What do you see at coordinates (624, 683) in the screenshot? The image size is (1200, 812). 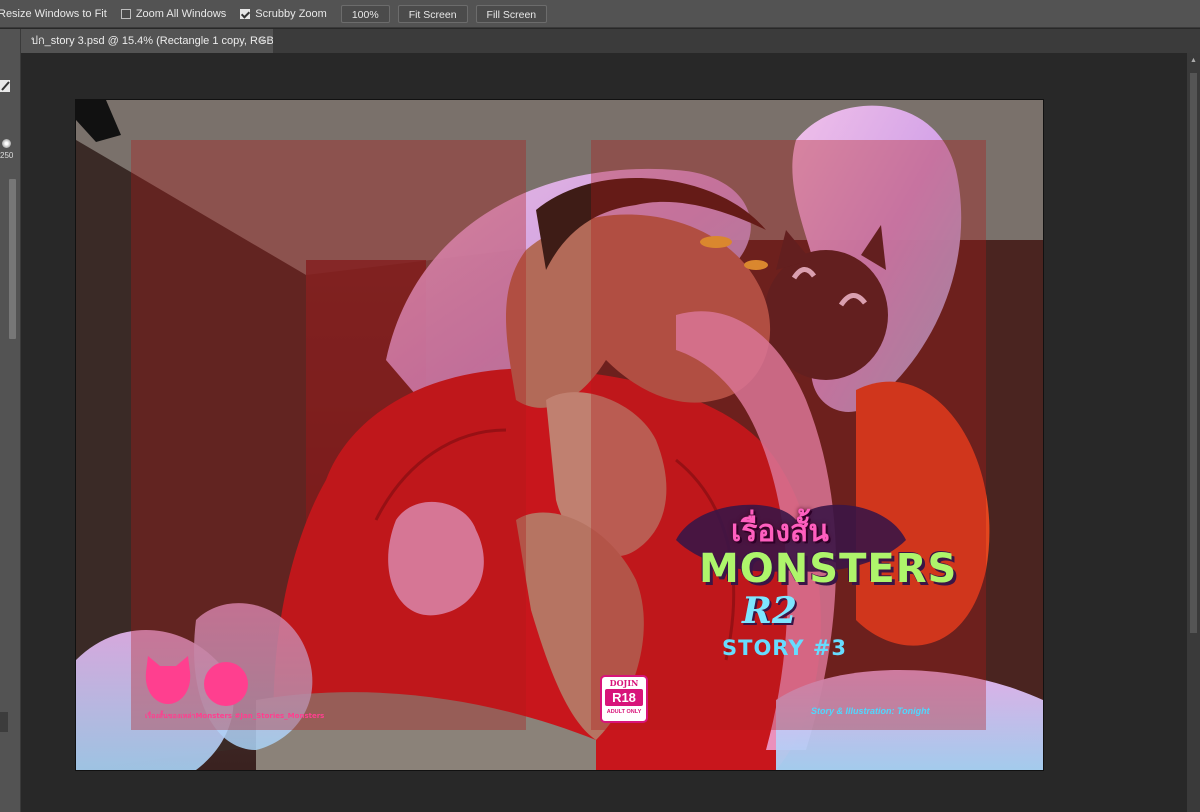 I see `dojin-label: DOJIN` at bounding box center [624, 683].